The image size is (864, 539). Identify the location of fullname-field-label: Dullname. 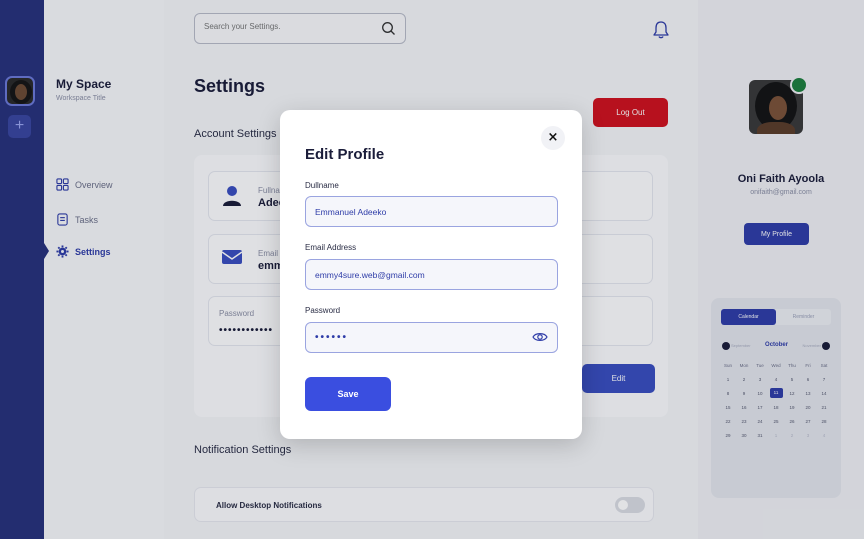
(322, 185).